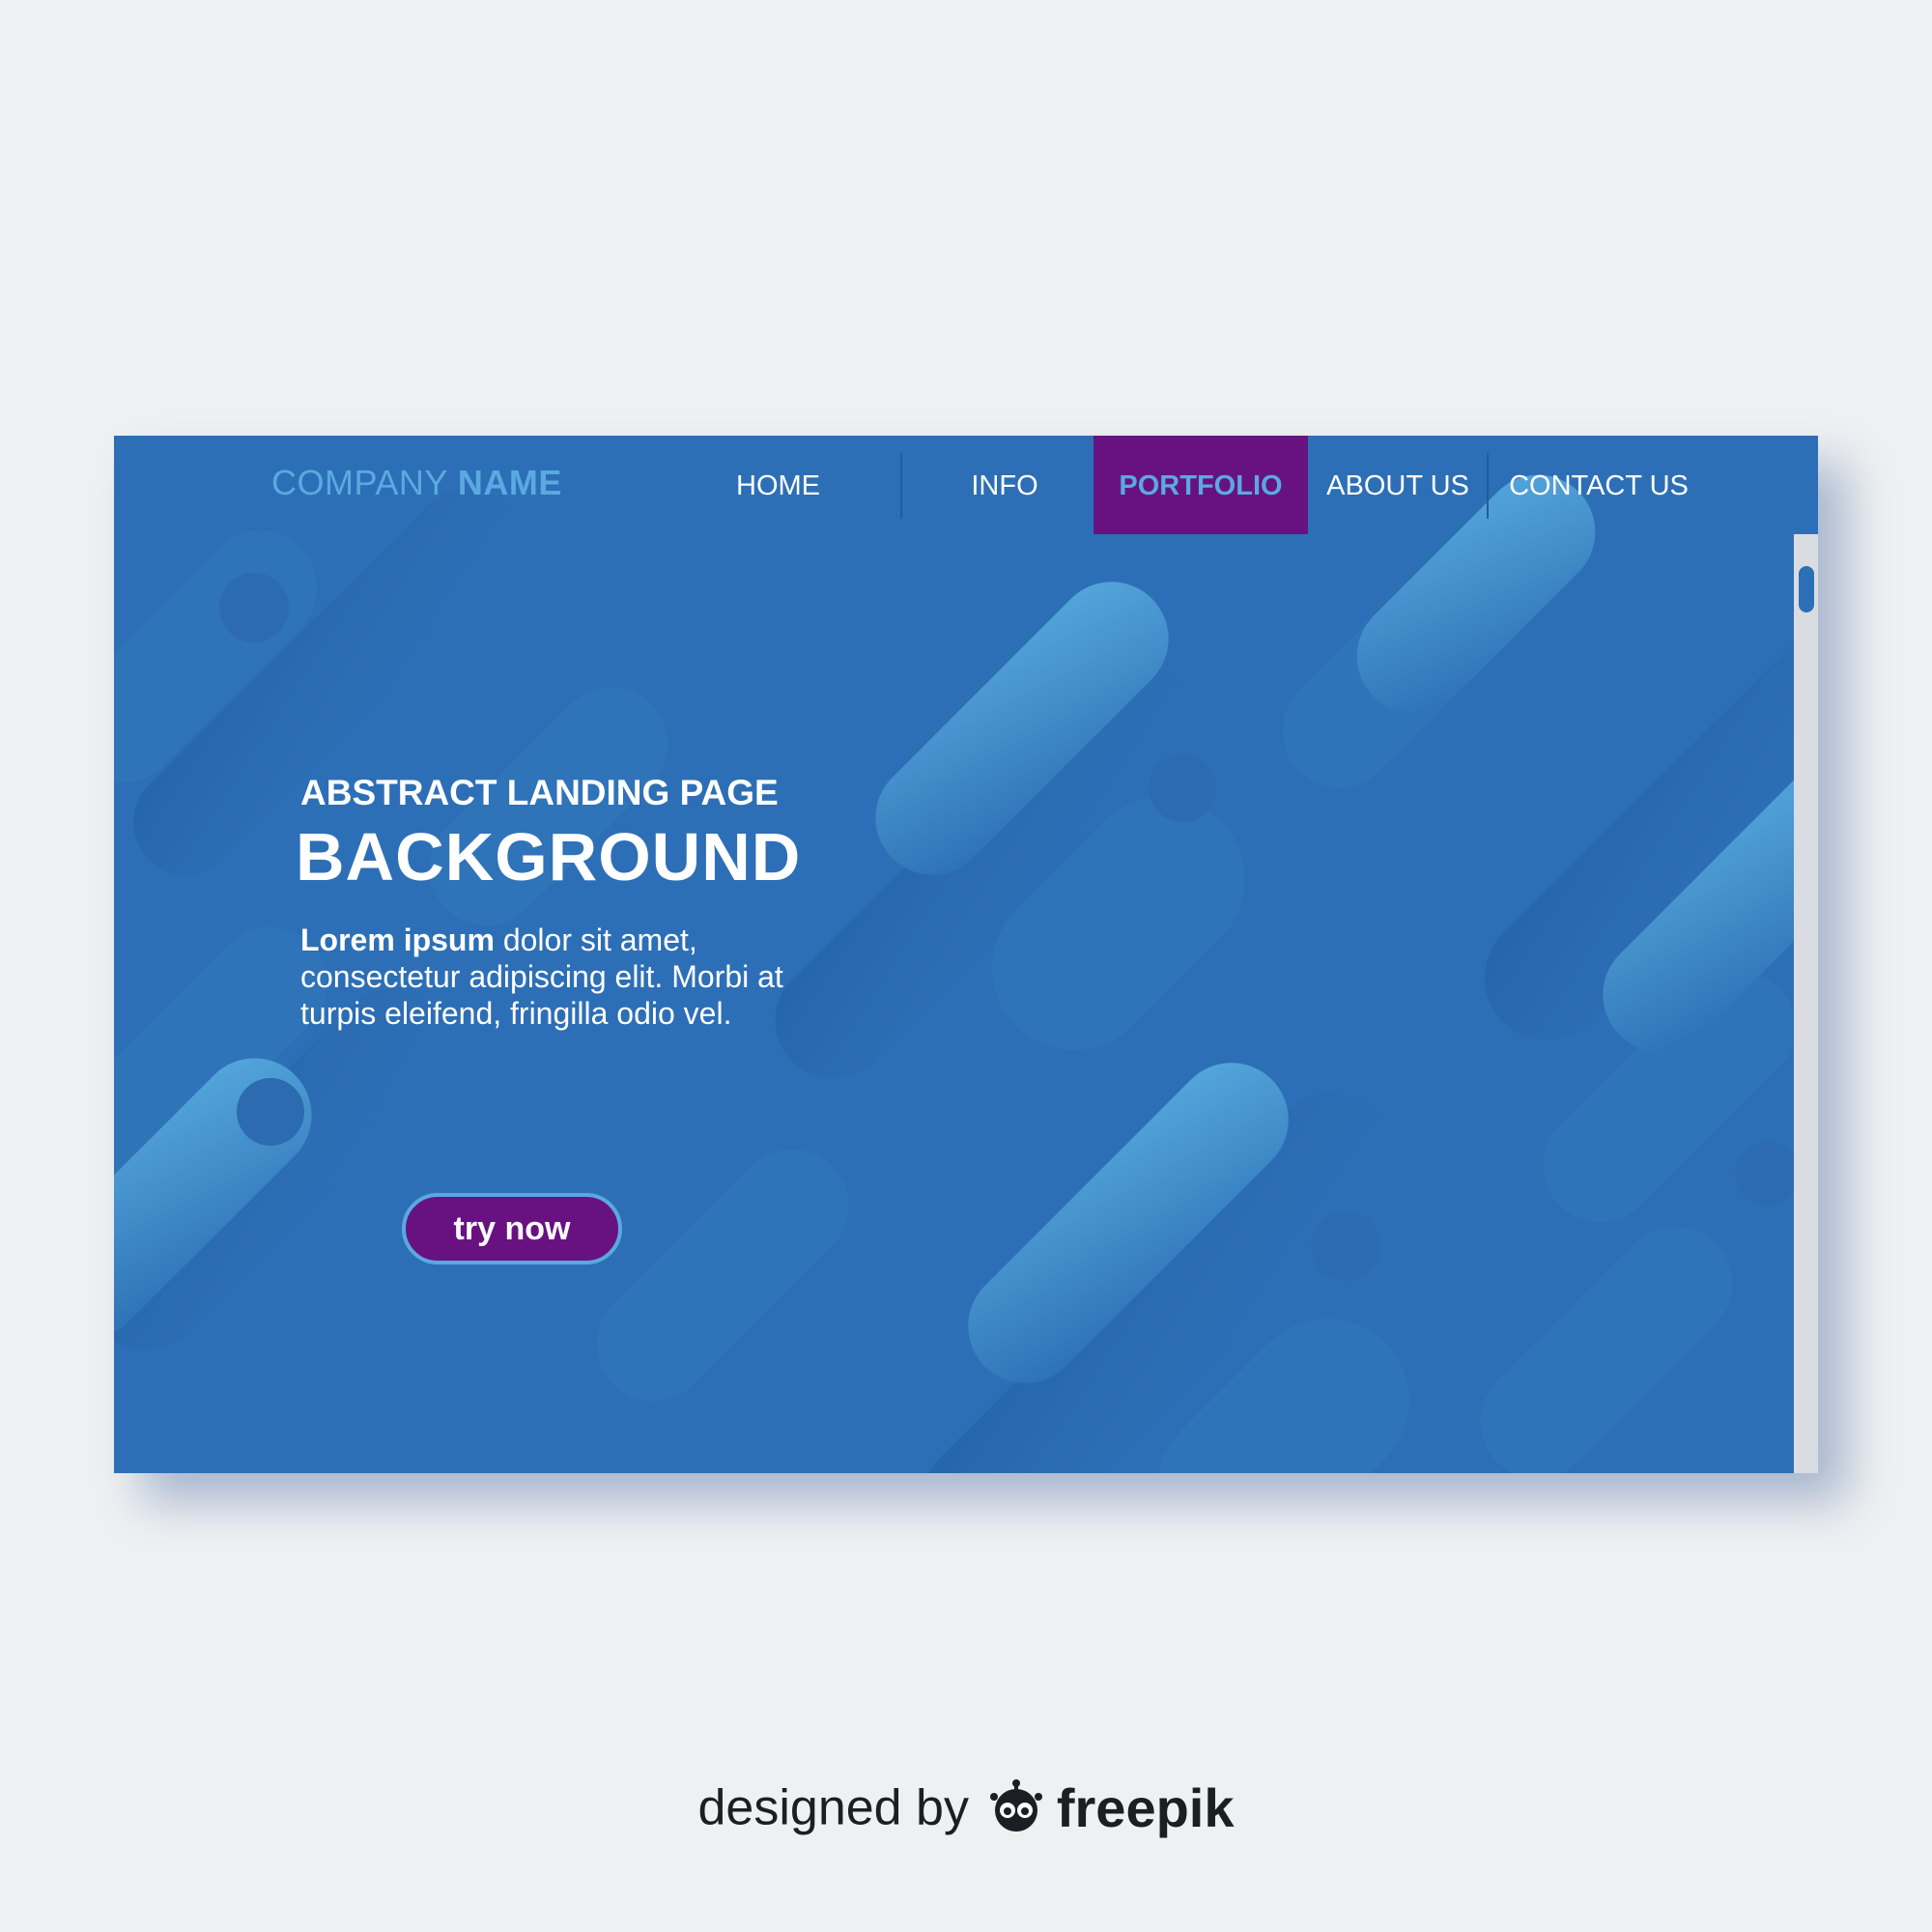 Image resolution: width=1932 pixels, height=1932 pixels. Describe the element at coordinates (1806, 589) in the screenshot. I see `scrollbar-thumb` at that location.